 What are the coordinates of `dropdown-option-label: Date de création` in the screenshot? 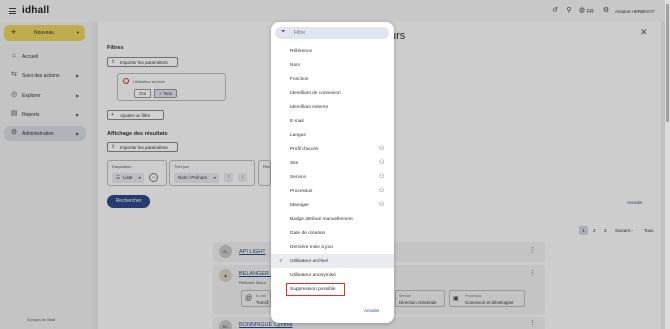 It's located at (308, 233).